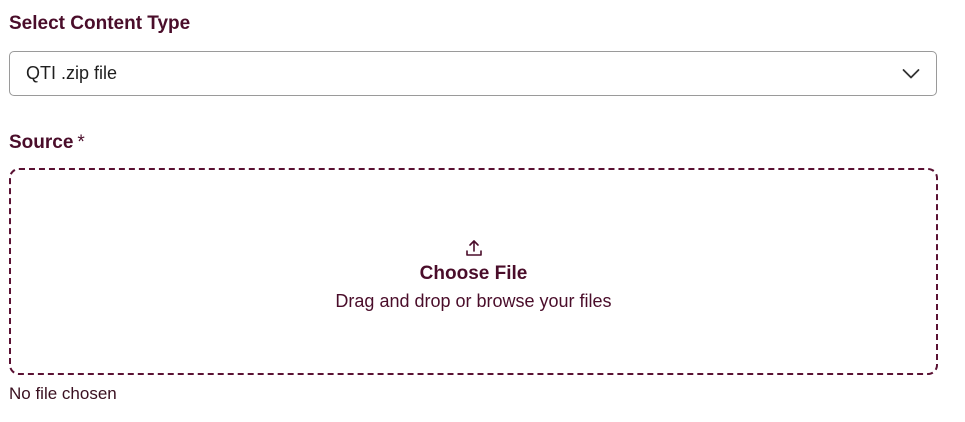 Image resolution: width=965 pixels, height=422 pixels. What do you see at coordinates (41, 142) in the screenshot?
I see `source-label-text: Source` at bounding box center [41, 142].